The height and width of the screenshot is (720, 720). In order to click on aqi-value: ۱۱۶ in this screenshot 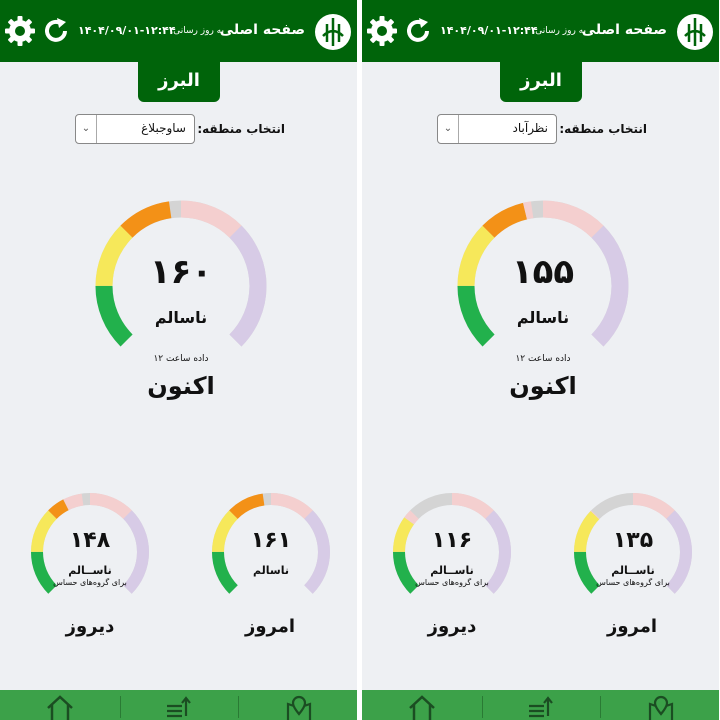, I will do `click(452, 540)`.